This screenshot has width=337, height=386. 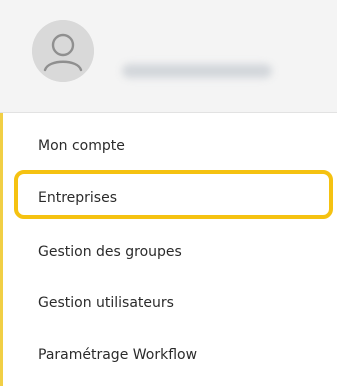 What do you see at coordinates (78, 198) in the screenshot?
I see `menu-item-label: Entreprises` at bounding box center [78, 198].